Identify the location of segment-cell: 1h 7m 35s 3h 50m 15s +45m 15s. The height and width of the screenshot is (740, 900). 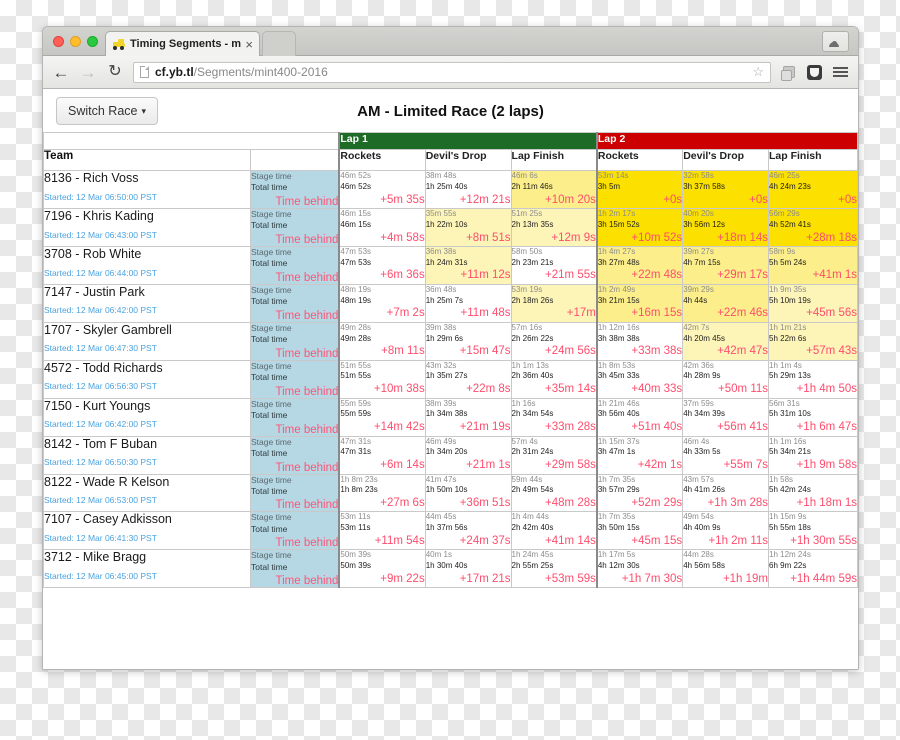
(639, 531).